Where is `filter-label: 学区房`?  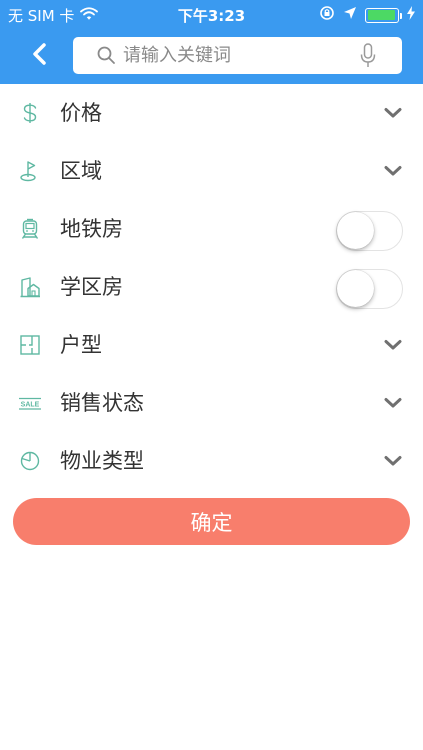 filter-label: 学区房 is located at coordinates (91, 287).